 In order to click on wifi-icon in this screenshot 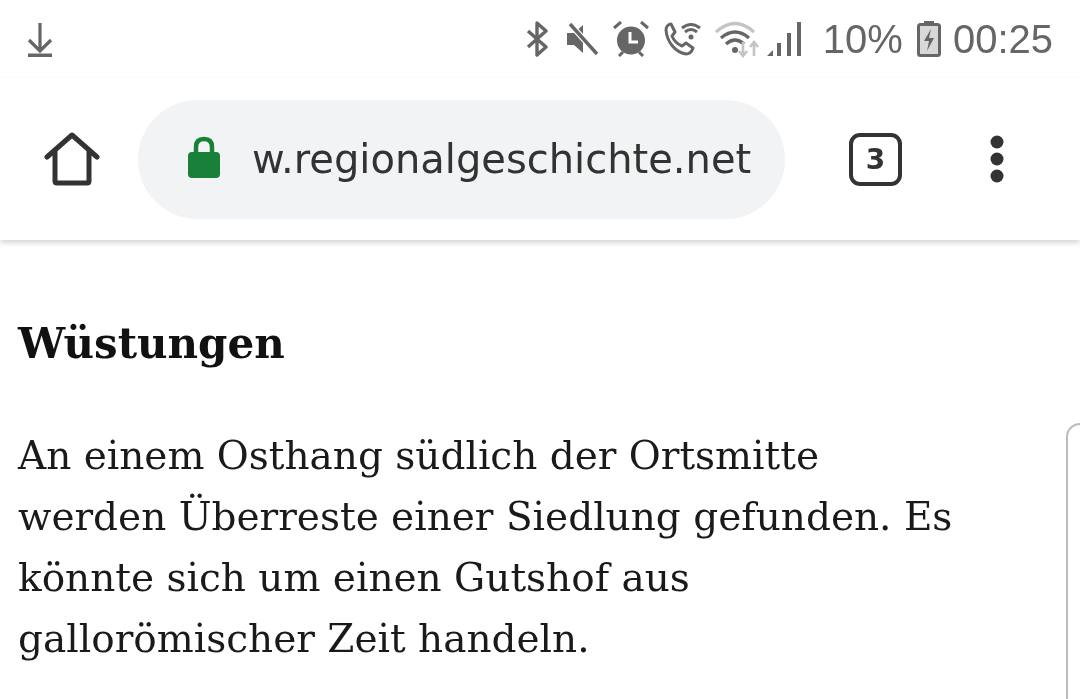, I will do `click(737, 39)`.